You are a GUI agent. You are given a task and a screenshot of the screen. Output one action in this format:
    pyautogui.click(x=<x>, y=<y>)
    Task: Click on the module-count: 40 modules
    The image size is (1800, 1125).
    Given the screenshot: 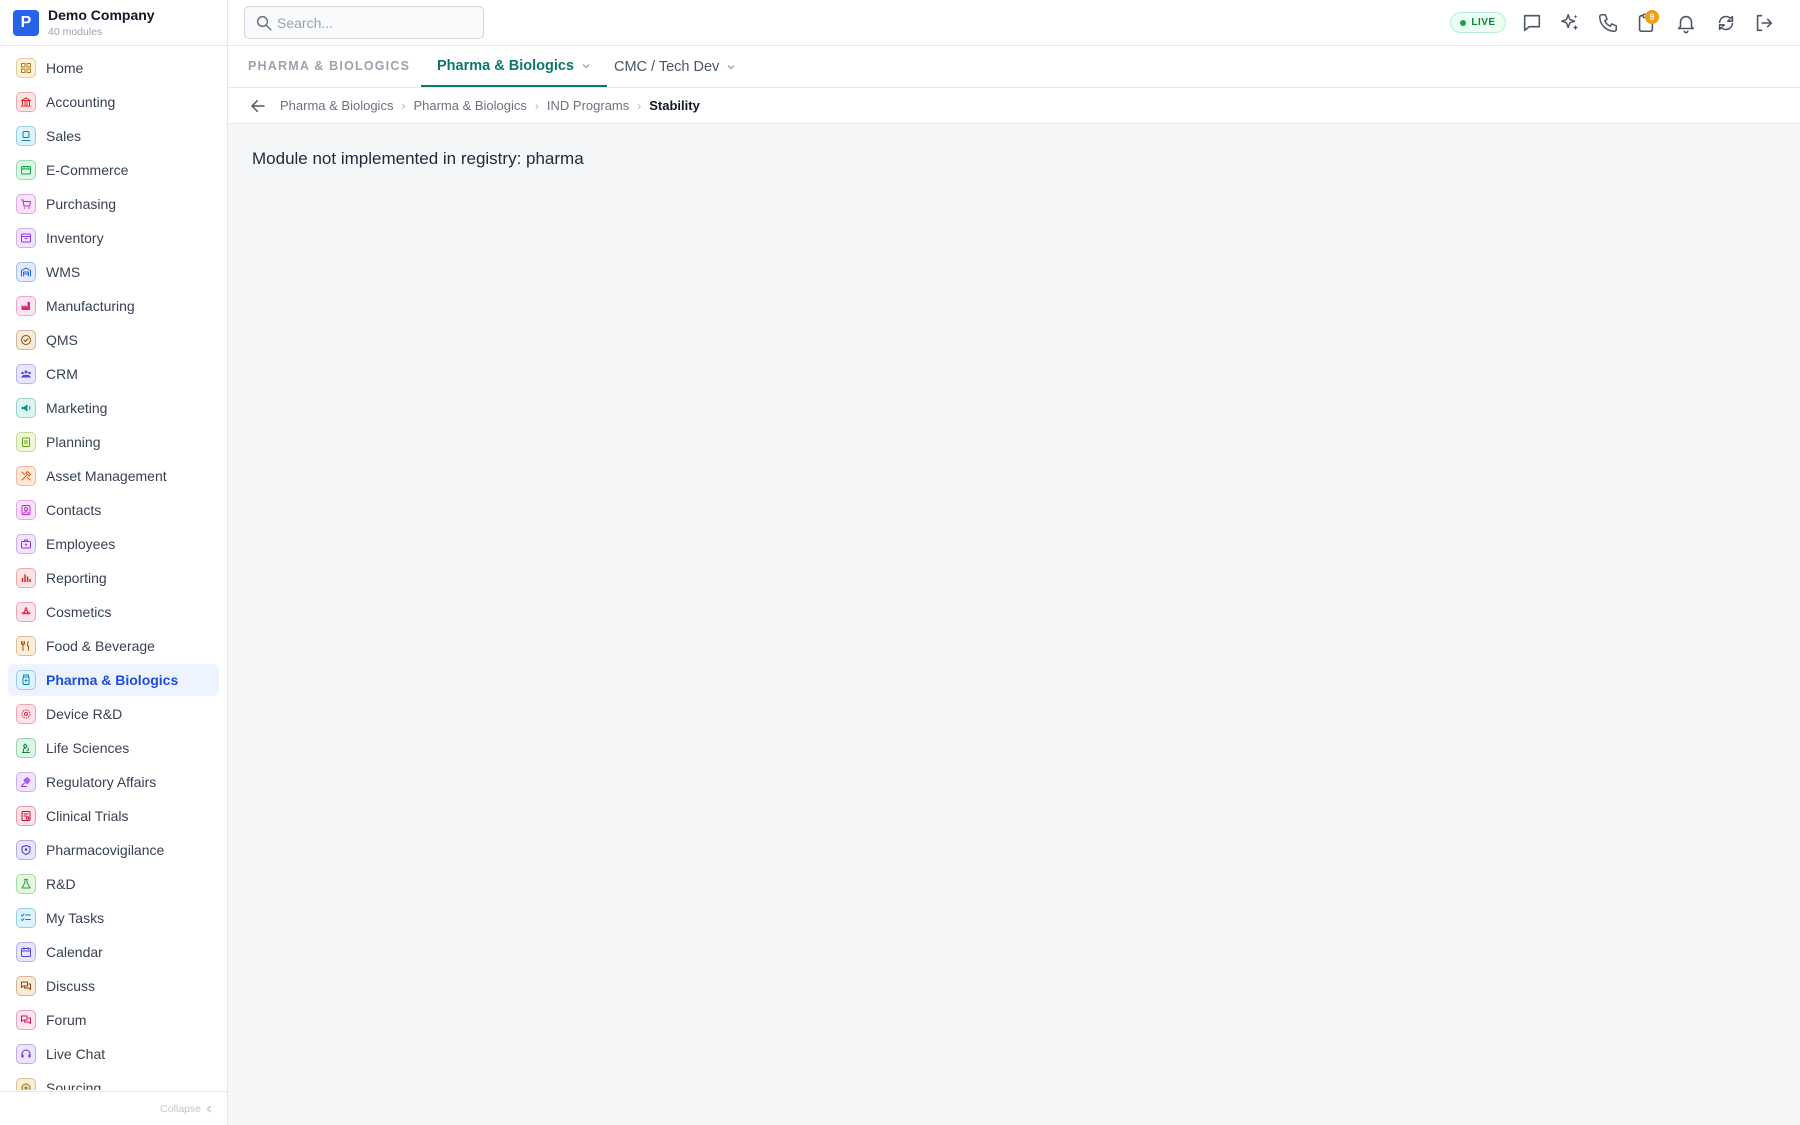 What is the action you would take?
    pyautogui.click(x=75, y=31)
    